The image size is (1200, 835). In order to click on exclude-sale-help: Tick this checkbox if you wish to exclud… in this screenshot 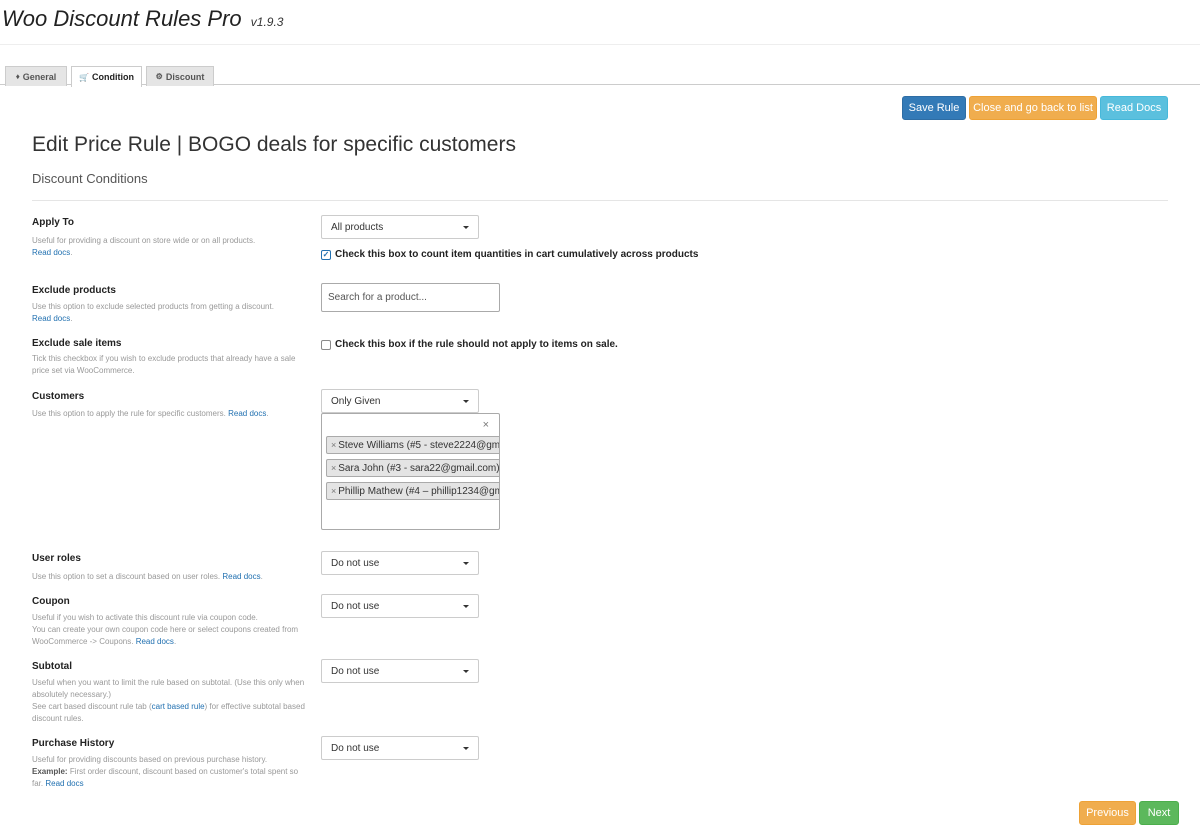, I will do `click(164, 364)`.